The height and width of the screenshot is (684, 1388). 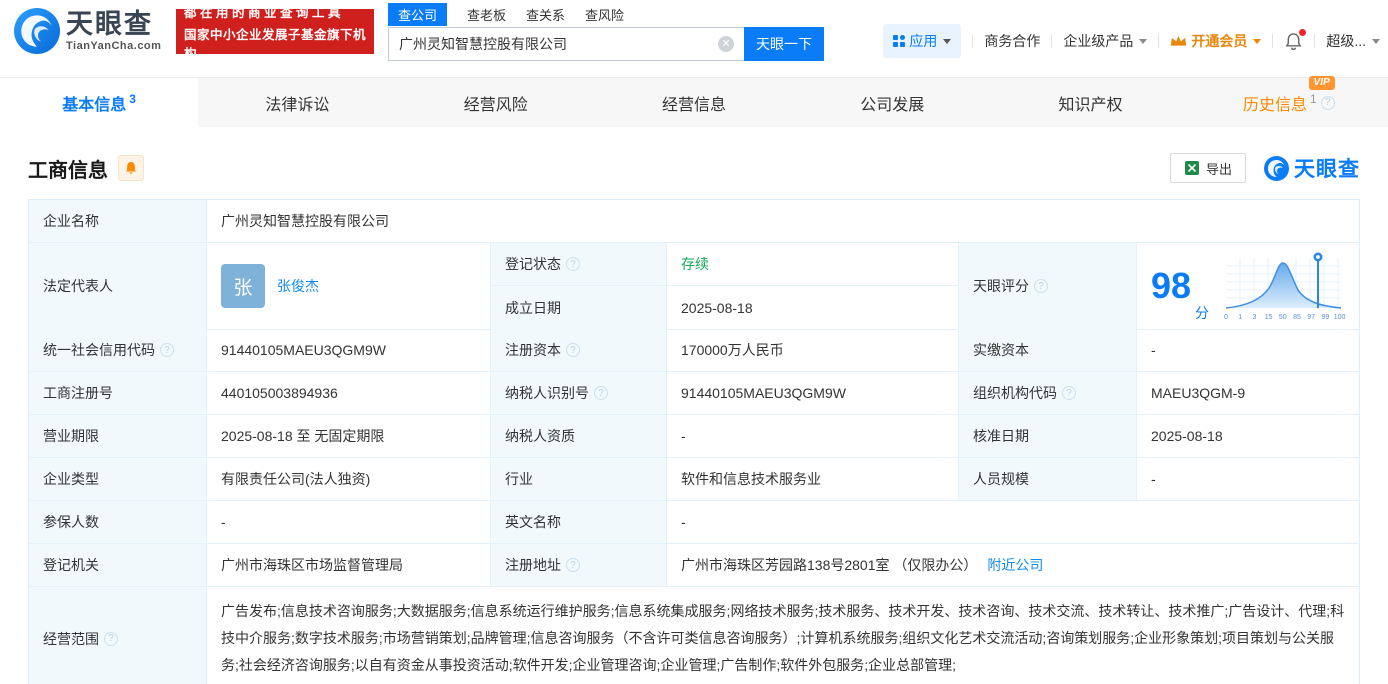 I want to click on reg-number-value: 440105003894936, so click(x=349, y=393).